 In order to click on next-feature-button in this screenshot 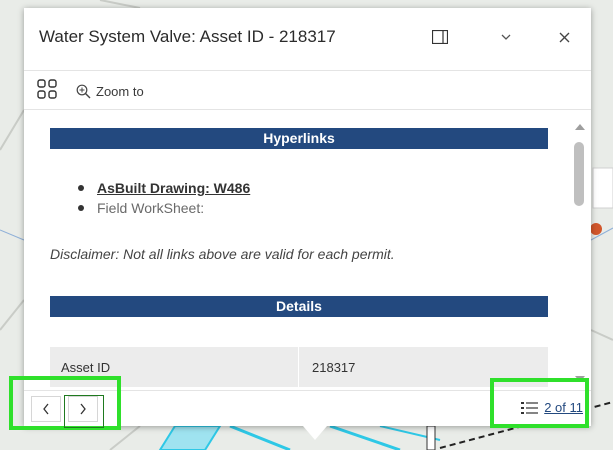, I will do `click(83, 409)`.